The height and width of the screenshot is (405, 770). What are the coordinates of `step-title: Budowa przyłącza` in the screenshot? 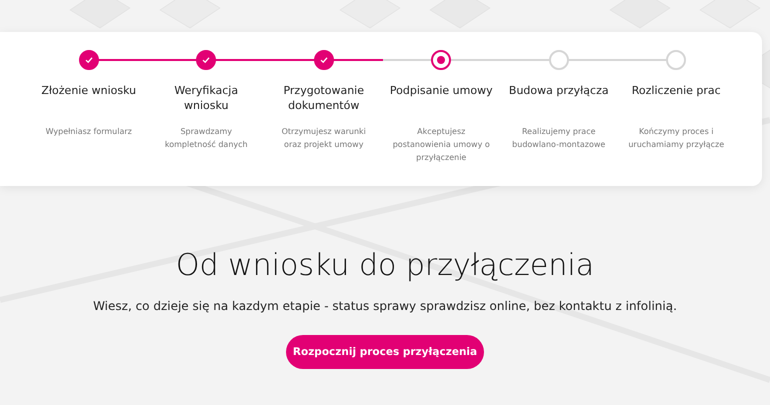 It's located at (558, 91).